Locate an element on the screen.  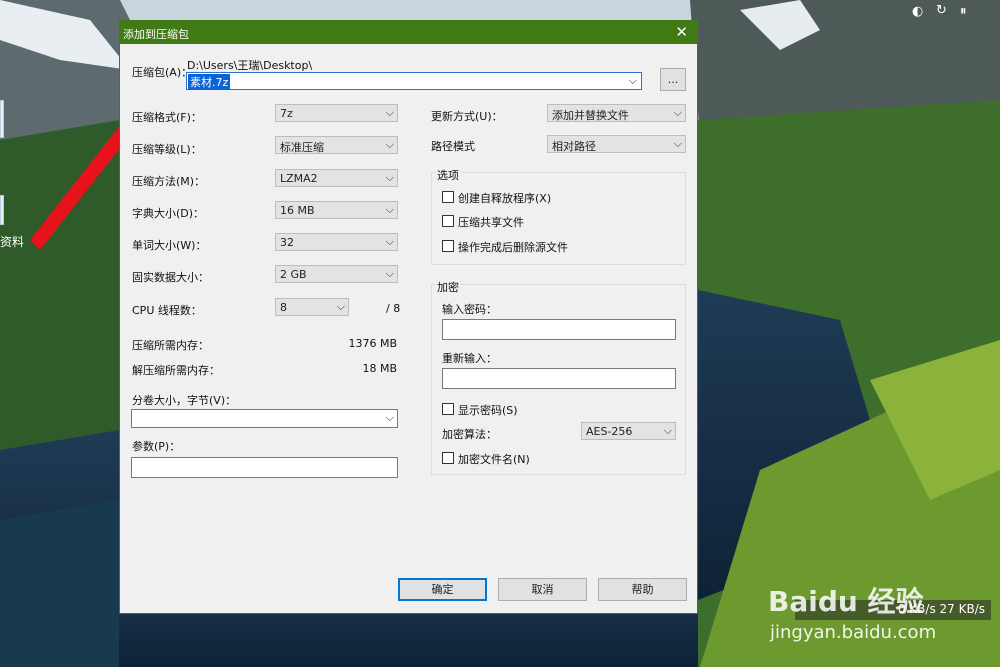
path-value: 相对路径 is located at coordinates (574, 146).